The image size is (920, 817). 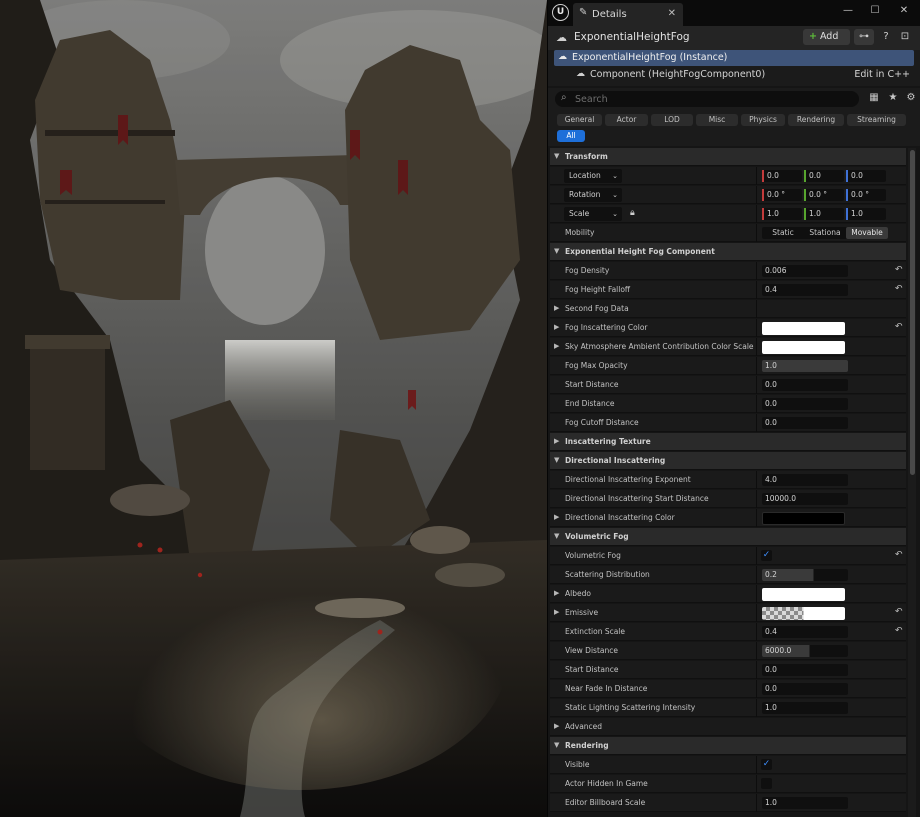 I want to click on mobility-static: Static, so click(x=783, y=233).